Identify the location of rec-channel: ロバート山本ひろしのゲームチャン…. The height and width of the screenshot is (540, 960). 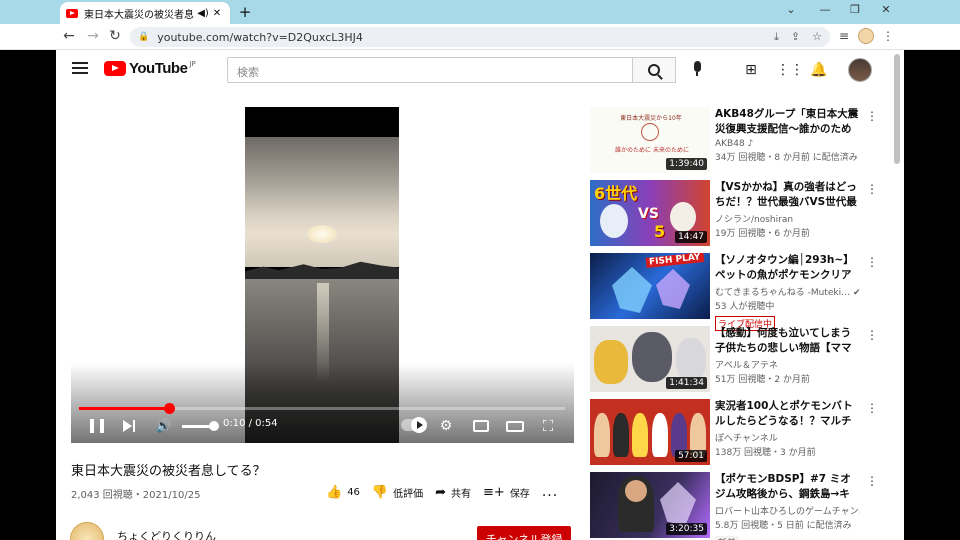
(787, 510).